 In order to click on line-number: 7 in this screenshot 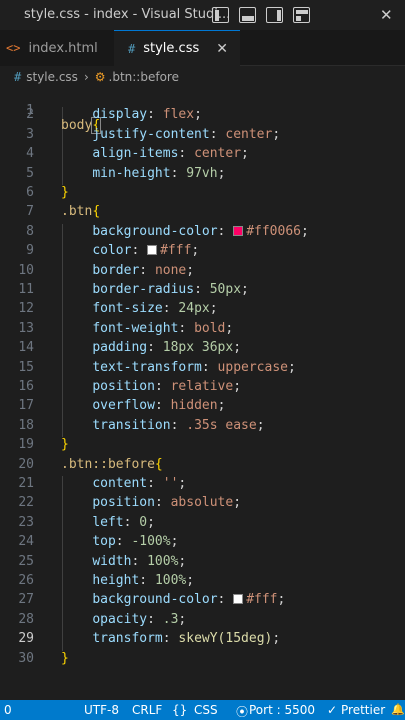, I will do `click(30, 212)`.